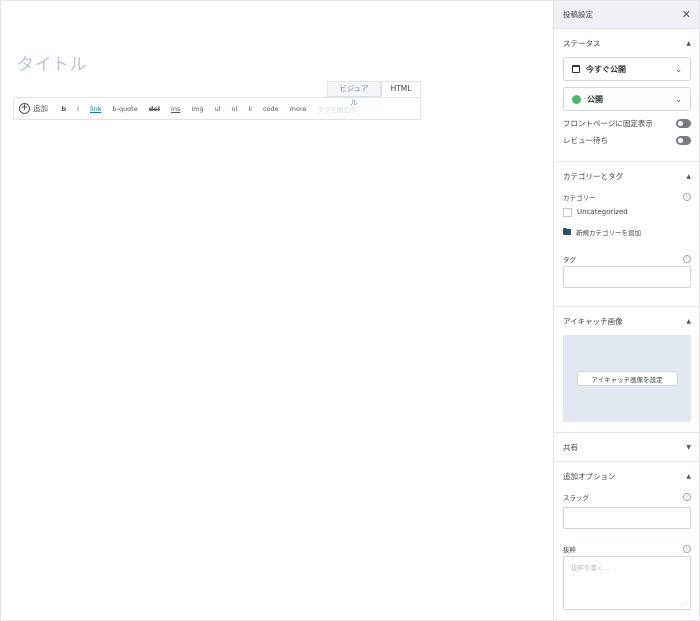 Image resolution: width=700 pixels, height=621 pixels. I want to click on link-button: link, so click(95, 109).